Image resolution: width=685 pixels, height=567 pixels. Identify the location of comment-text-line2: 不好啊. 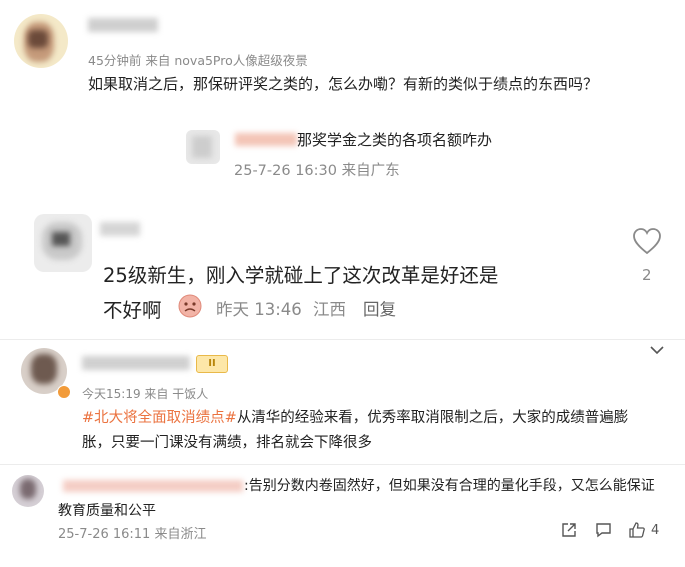
(132, 310).